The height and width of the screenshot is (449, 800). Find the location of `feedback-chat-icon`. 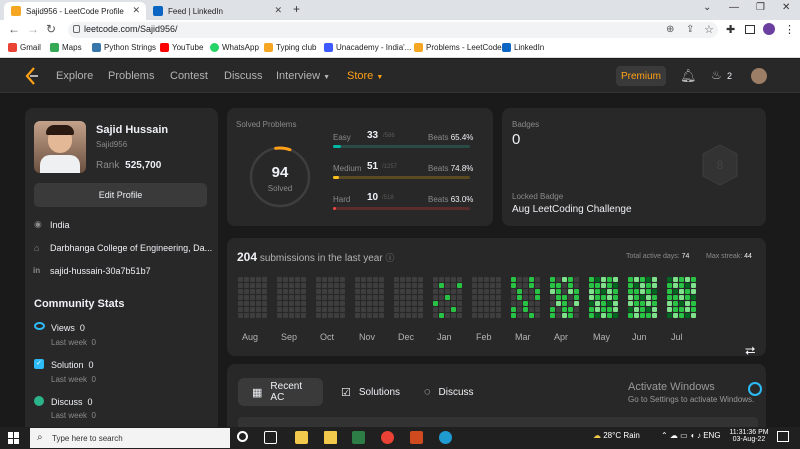

feedback-chat-icon is located at coordinates (755, 389).